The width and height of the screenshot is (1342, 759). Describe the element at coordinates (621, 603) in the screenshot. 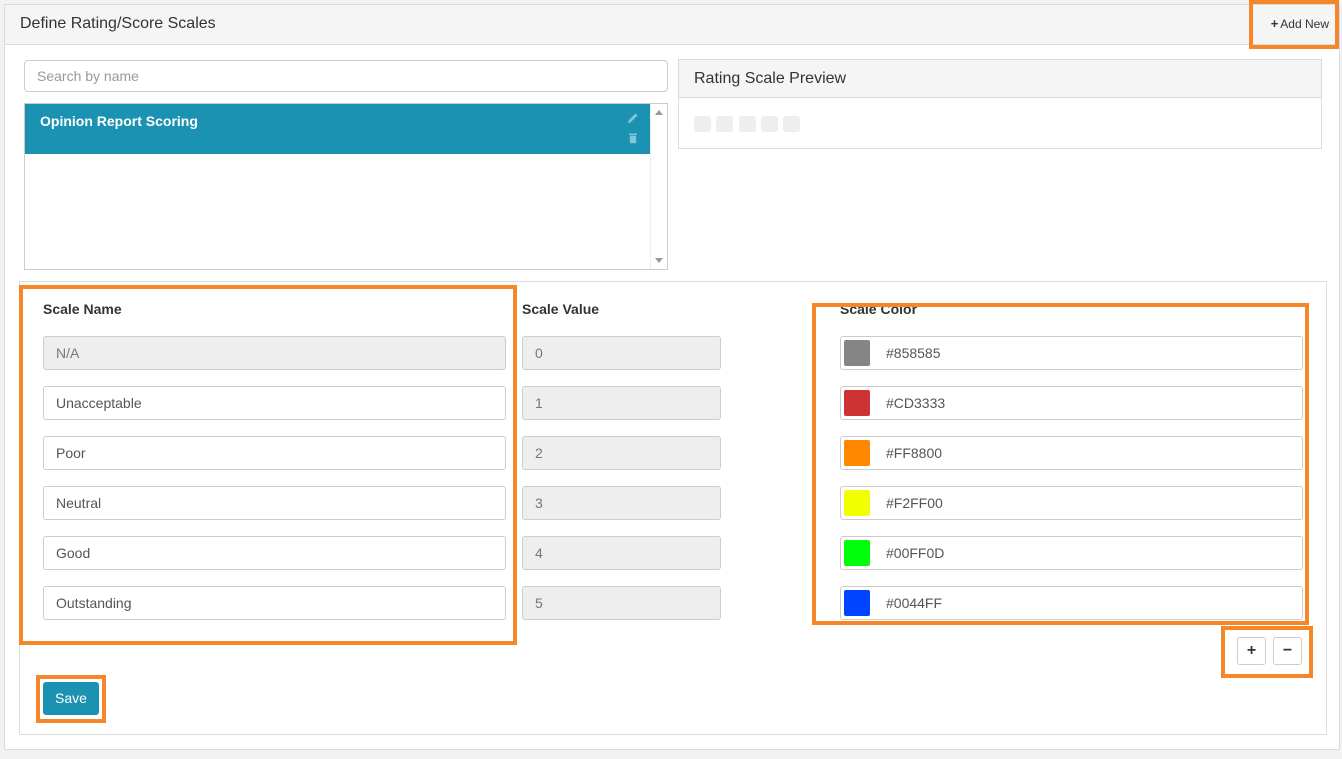

I see `scale-value-field: 5` at that location.